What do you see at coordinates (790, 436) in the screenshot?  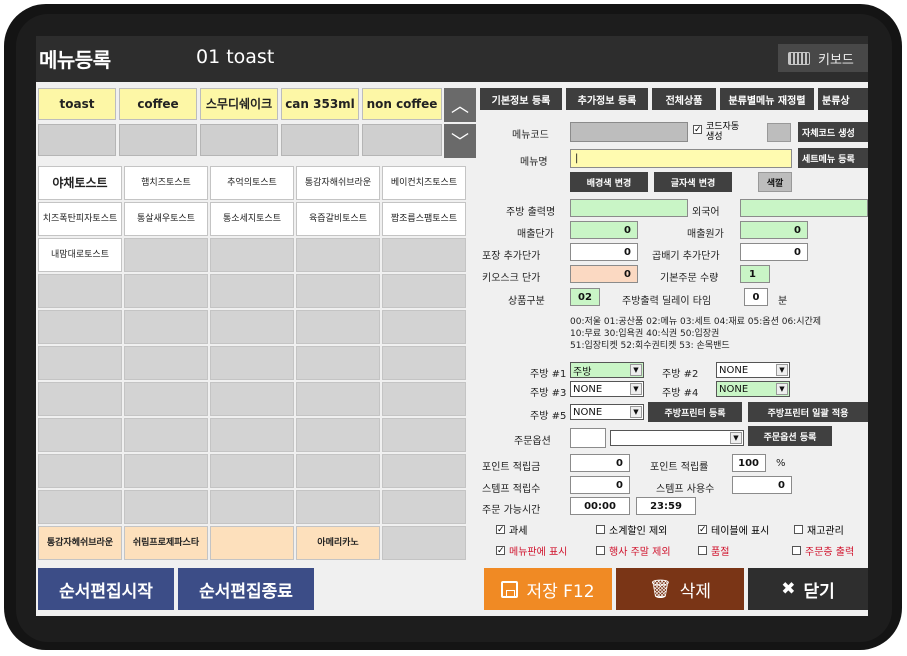 I see `order-option-button: 주문옵션 등록` at bounding box center [790, 436].